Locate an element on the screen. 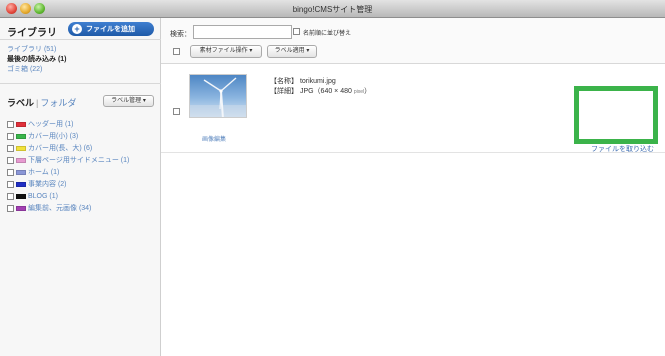 This screenshot has height=356, width=665. row-divider is located at coordinates (413, 152).